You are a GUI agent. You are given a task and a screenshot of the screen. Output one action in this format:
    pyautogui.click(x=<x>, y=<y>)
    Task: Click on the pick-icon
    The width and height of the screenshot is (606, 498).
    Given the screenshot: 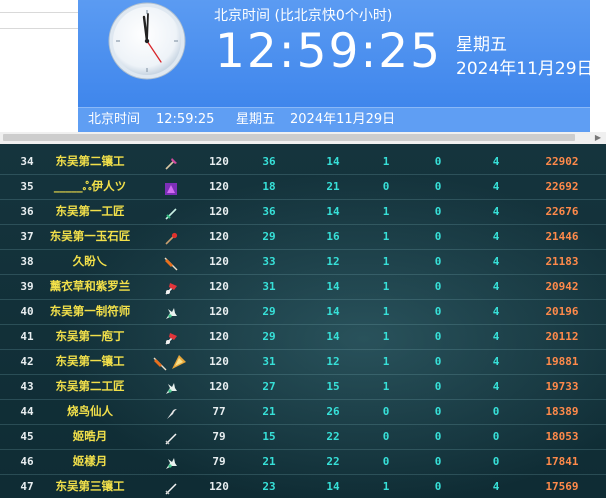 What is the action you would take?
    pyautogui.click(x=171, y=162)
    